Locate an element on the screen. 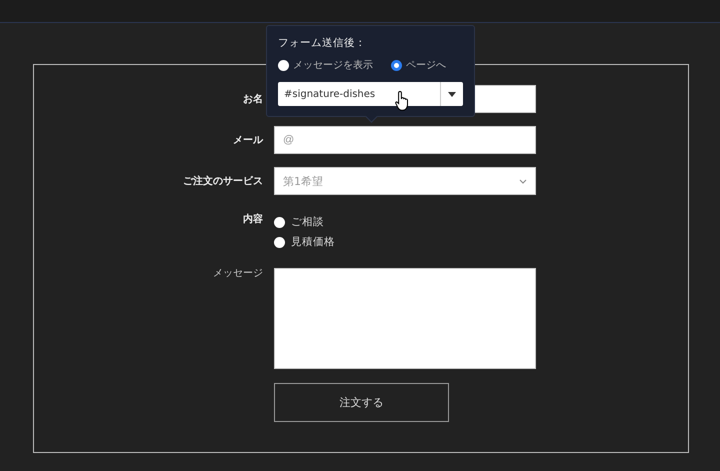  hand-cursor-icon is located at coordinates (403, 101).